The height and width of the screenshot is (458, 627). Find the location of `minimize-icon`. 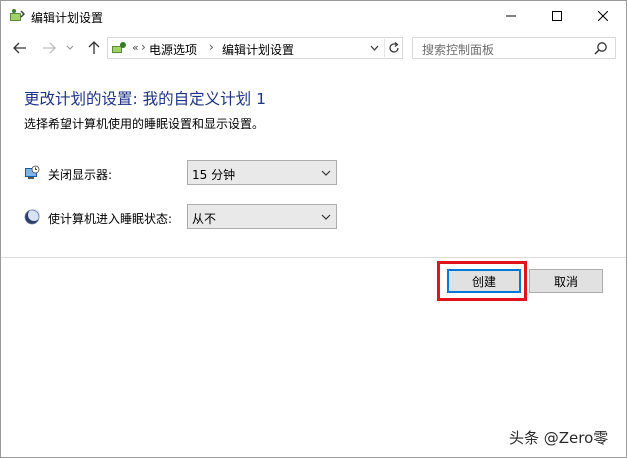

minimize-icon is located at coordinates (511, 16).